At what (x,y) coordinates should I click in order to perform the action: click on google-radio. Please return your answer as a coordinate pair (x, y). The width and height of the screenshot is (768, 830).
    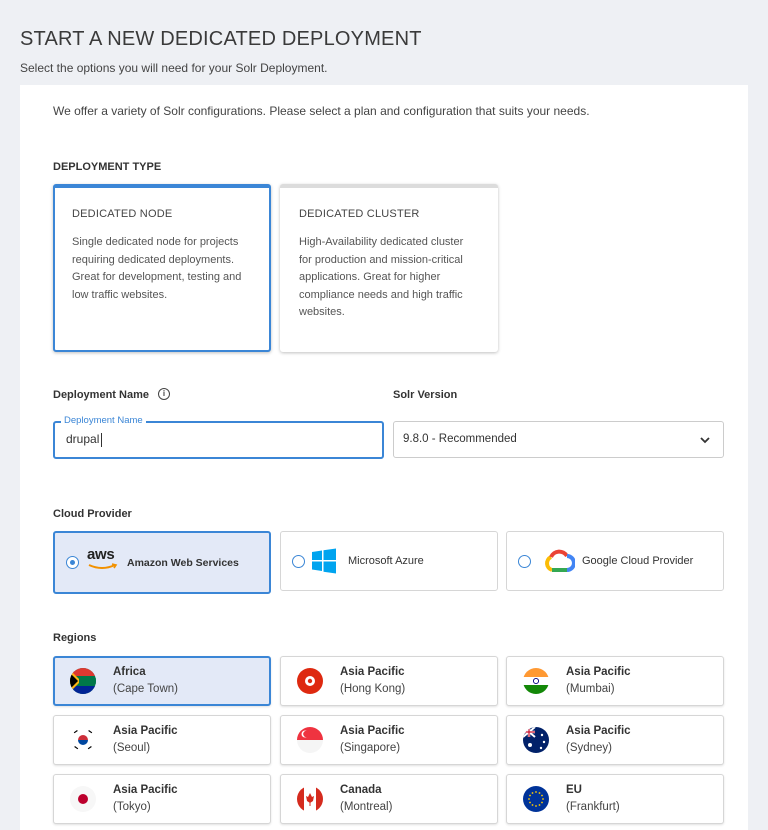
    Looking at the image, I should click on (524, 561).